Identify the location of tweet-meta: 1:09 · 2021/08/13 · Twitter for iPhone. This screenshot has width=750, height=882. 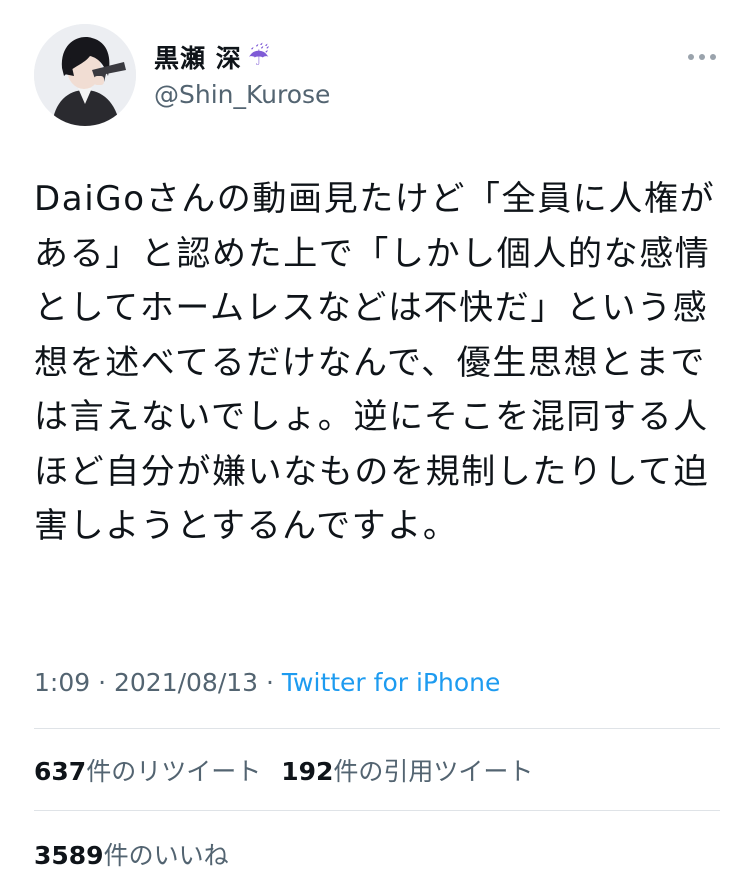
(267, 682).